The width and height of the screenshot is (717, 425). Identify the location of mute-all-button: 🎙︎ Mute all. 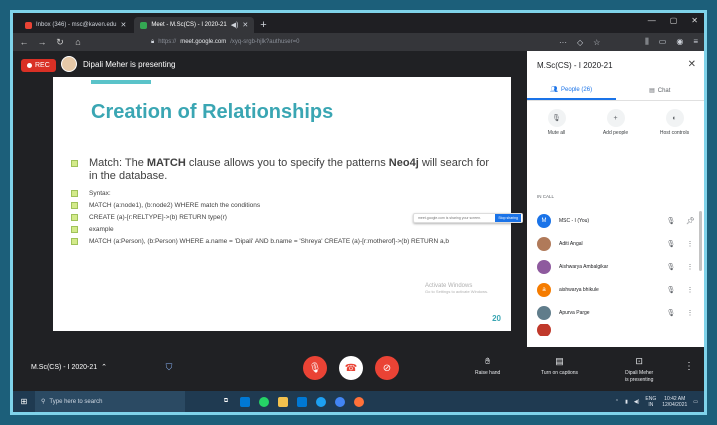
(557, 122).